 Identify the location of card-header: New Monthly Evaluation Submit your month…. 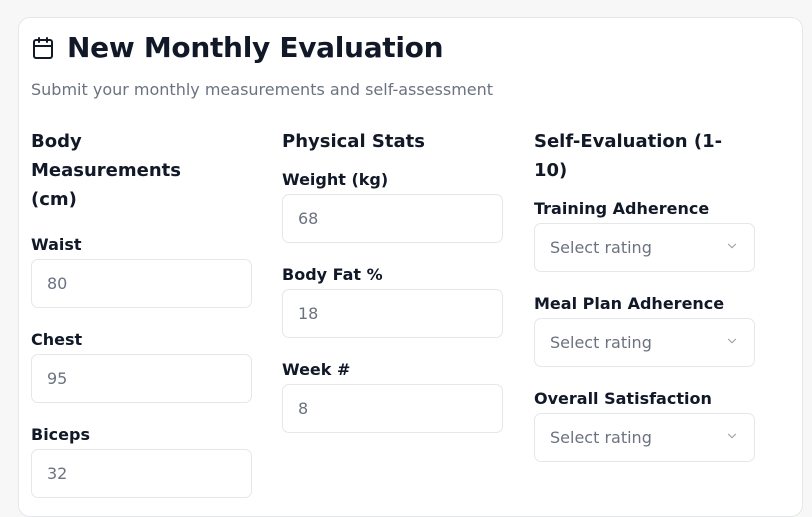
(381, 65).